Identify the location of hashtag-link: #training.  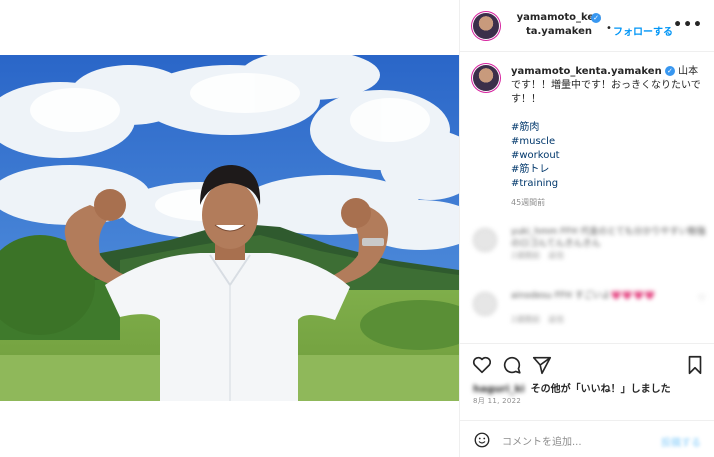
(607, 184).